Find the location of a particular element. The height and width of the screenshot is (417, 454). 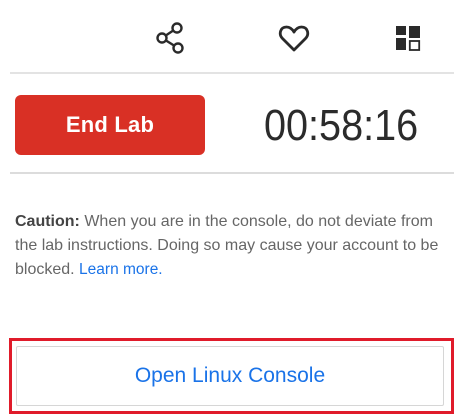

share-icon is located at coordinates (170, 38).